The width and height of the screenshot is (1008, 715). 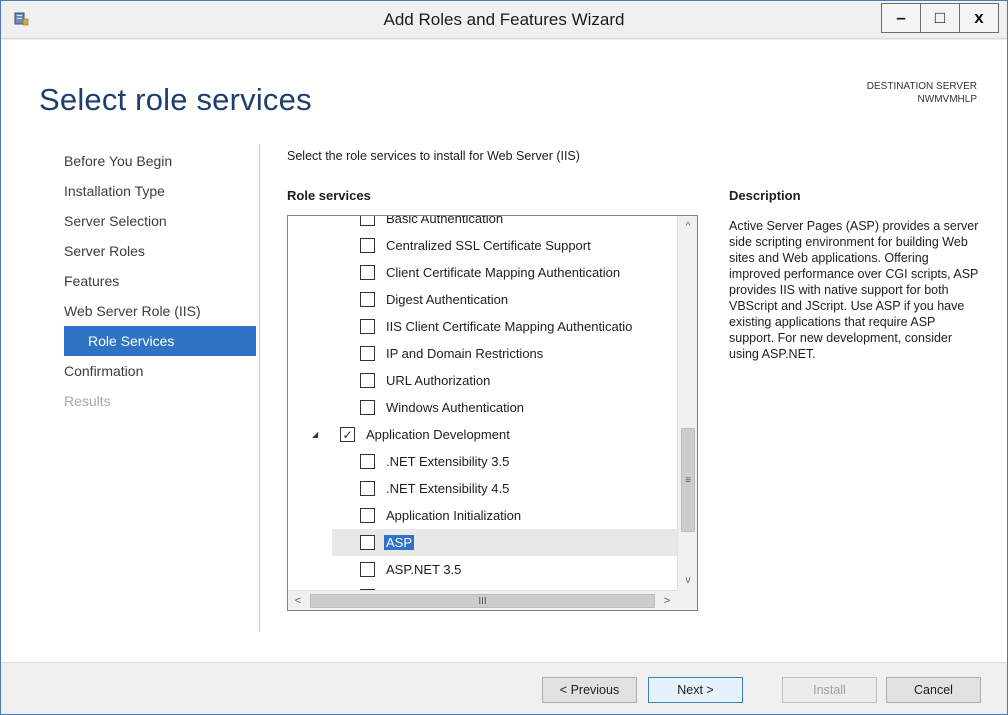 What do you see at coordinates (455, 407) in the screenshot?
I see `tree-item-label: Windows Authentication` at bounding box center [455, 407].